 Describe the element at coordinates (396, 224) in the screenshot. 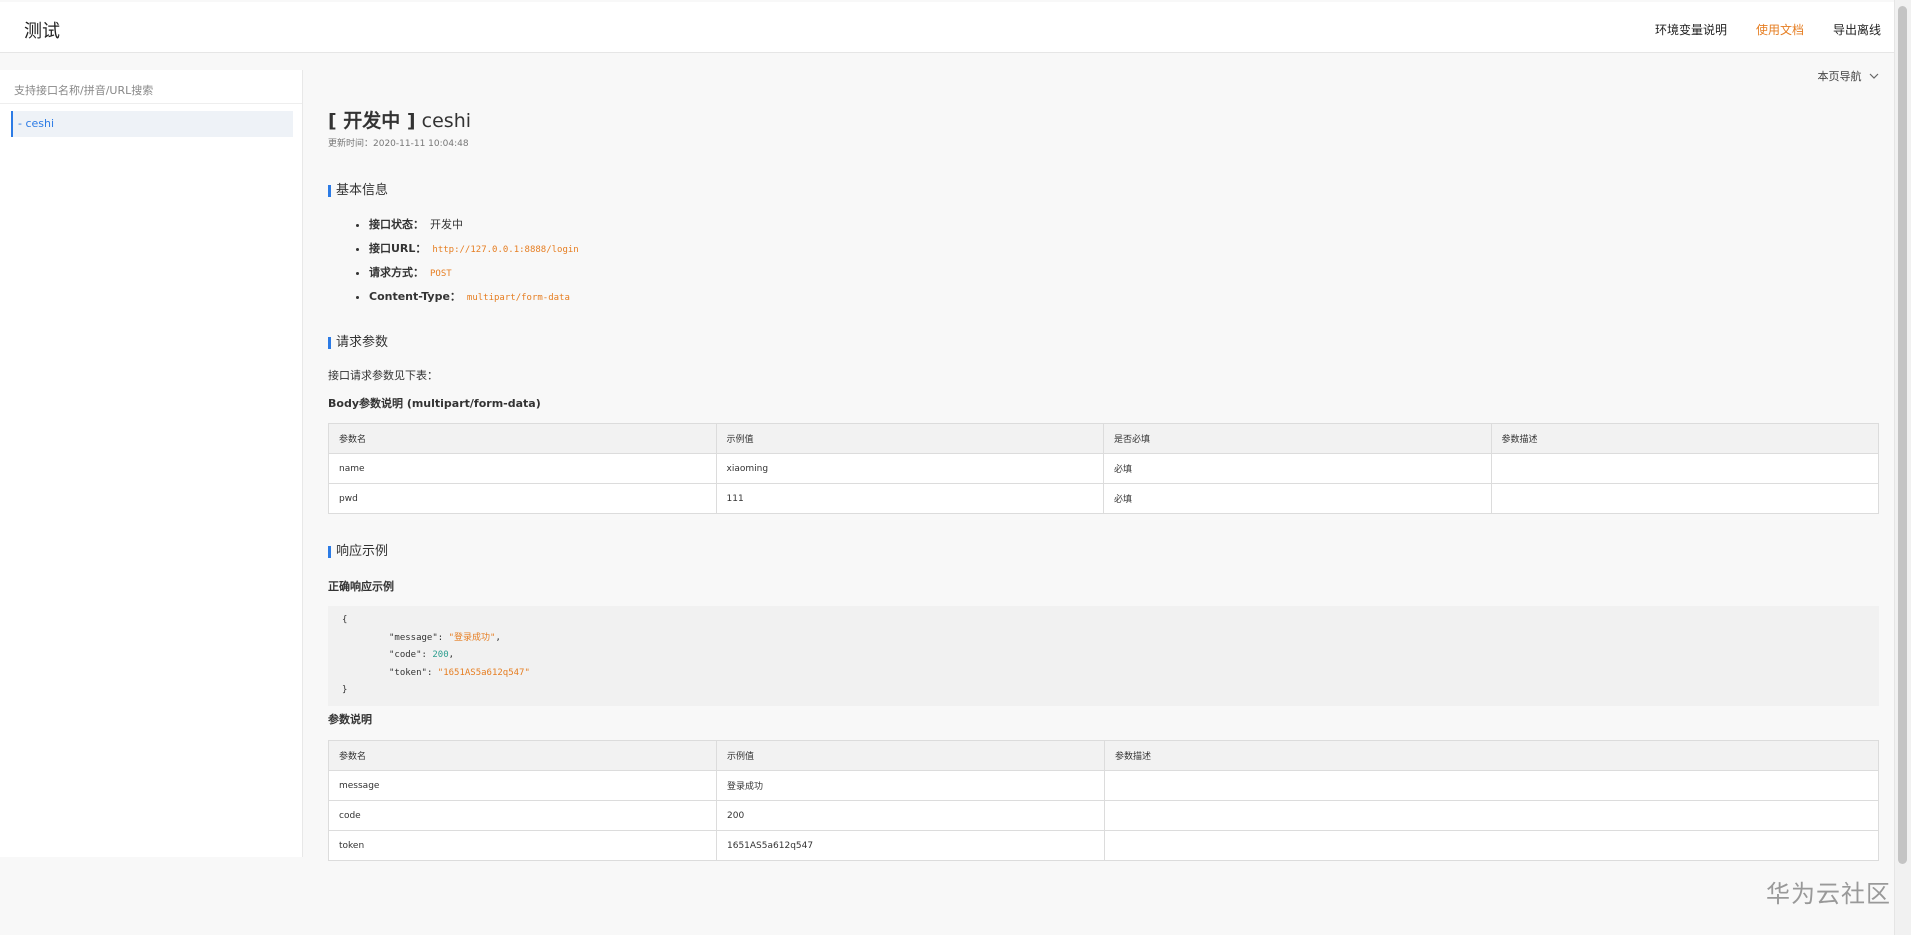

I see `info-label: 接口状态：` at that location.